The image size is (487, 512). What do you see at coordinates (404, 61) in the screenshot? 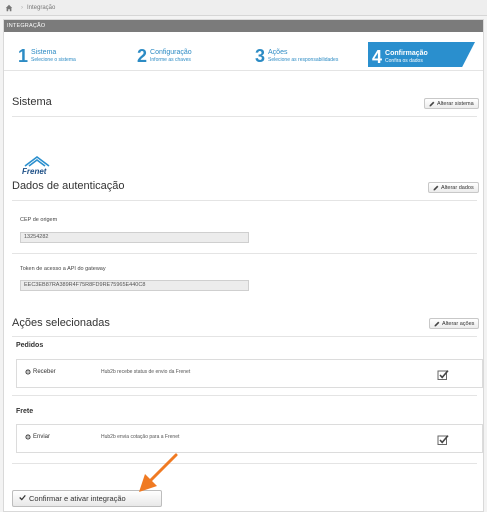
I see `step-subtitle: Confira os dados` at bounding box center [404, 61].